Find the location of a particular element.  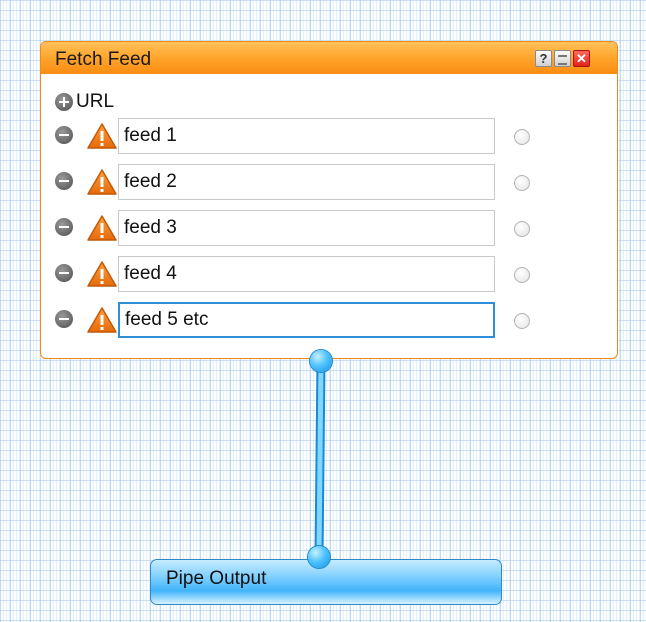

output-title: Pipe Output is located at coordinates (216, 578).